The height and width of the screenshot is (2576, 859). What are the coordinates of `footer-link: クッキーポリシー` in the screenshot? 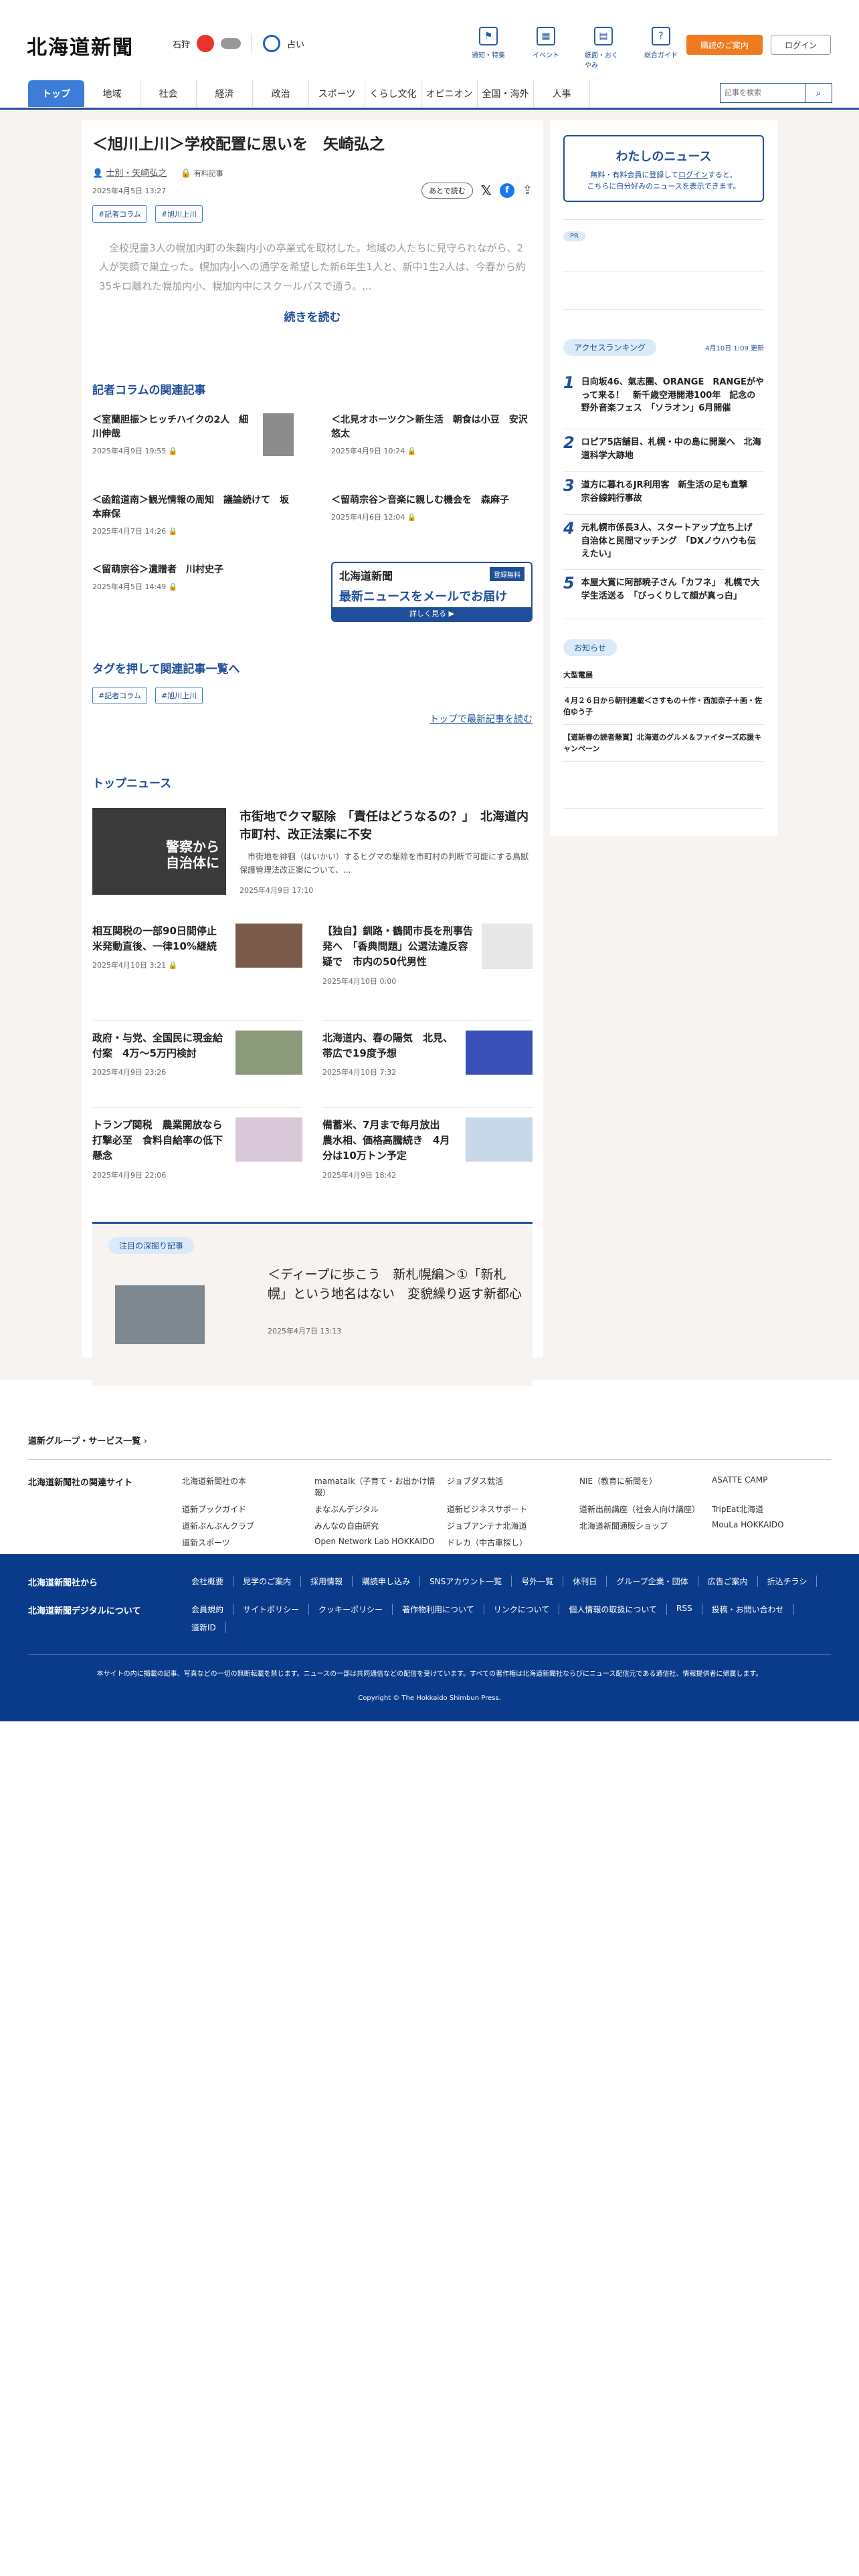 It's located at (351, 1610).